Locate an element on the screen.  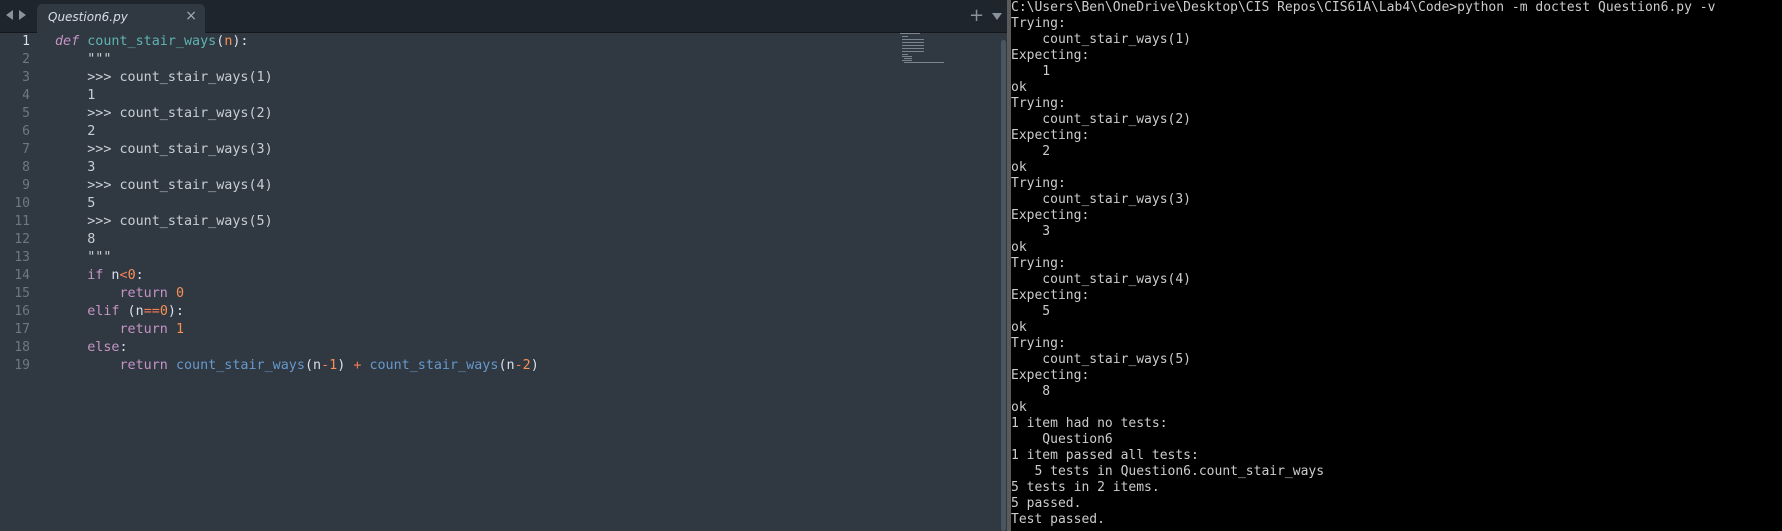
code-line: >>> count_stair_ways(1) is located at coordinates (505, 78).